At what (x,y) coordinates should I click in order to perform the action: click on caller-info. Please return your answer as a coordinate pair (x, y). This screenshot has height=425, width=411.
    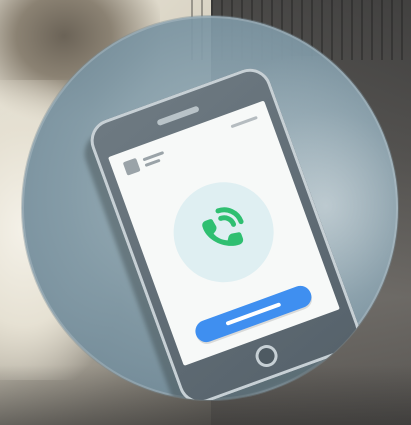
    Looking at the image, I should click on (144, 162).